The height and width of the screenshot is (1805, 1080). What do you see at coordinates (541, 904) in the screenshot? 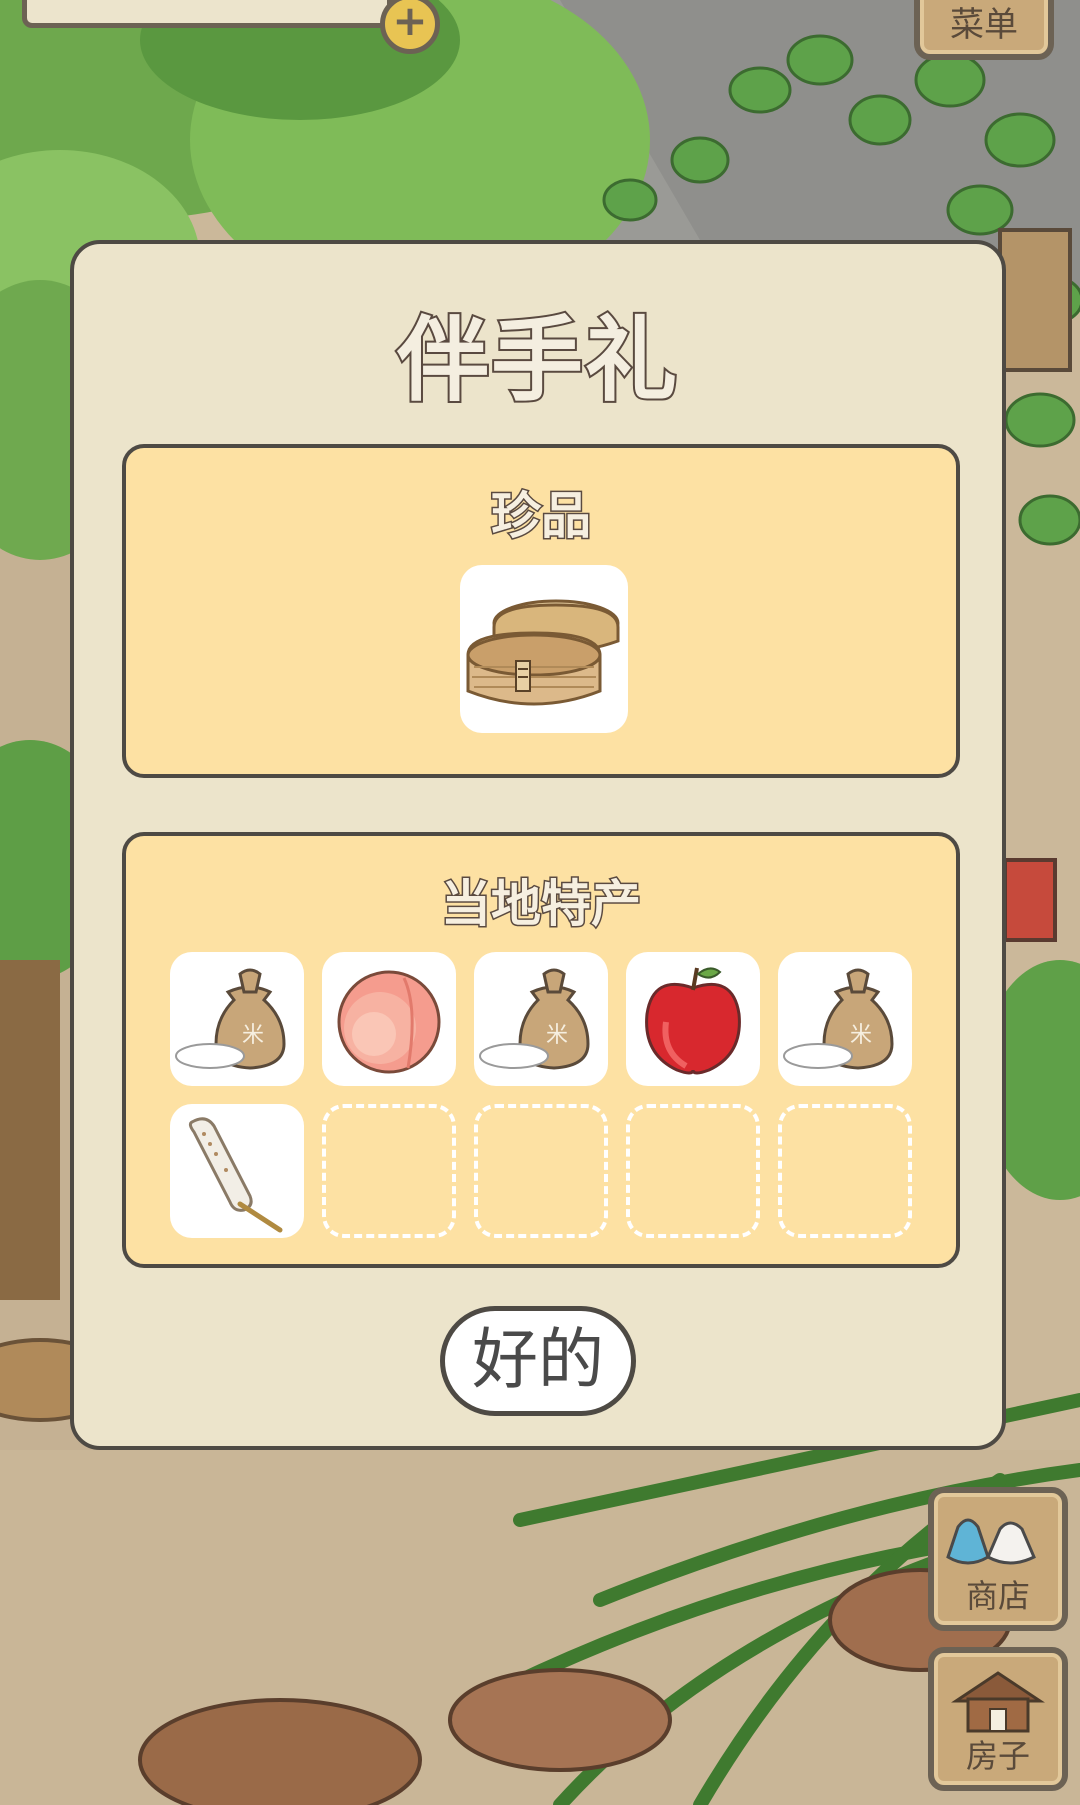
I see `local-section-title: 当地特产` at bounding box center [541, 904].